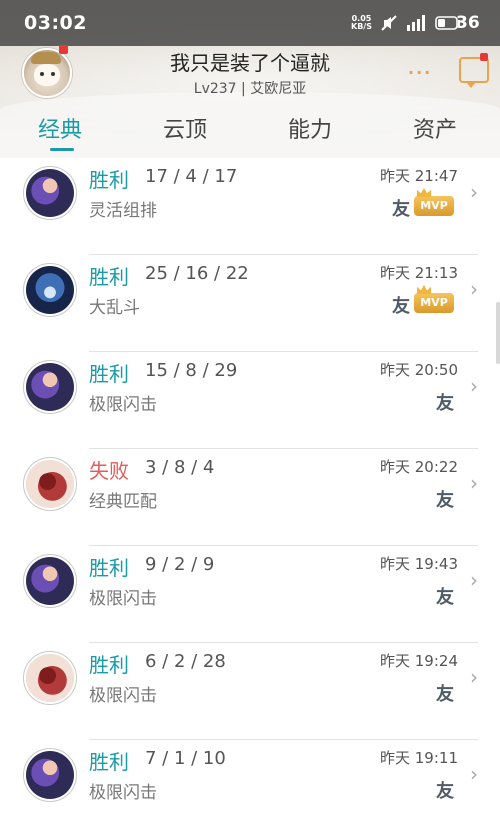 This screenshot has width=500, height=837. What do you see at coordinates (185, 661) in the screenshot?
I see `match-kda: 6 / 2 / 28` at bounding box center [185, 661].